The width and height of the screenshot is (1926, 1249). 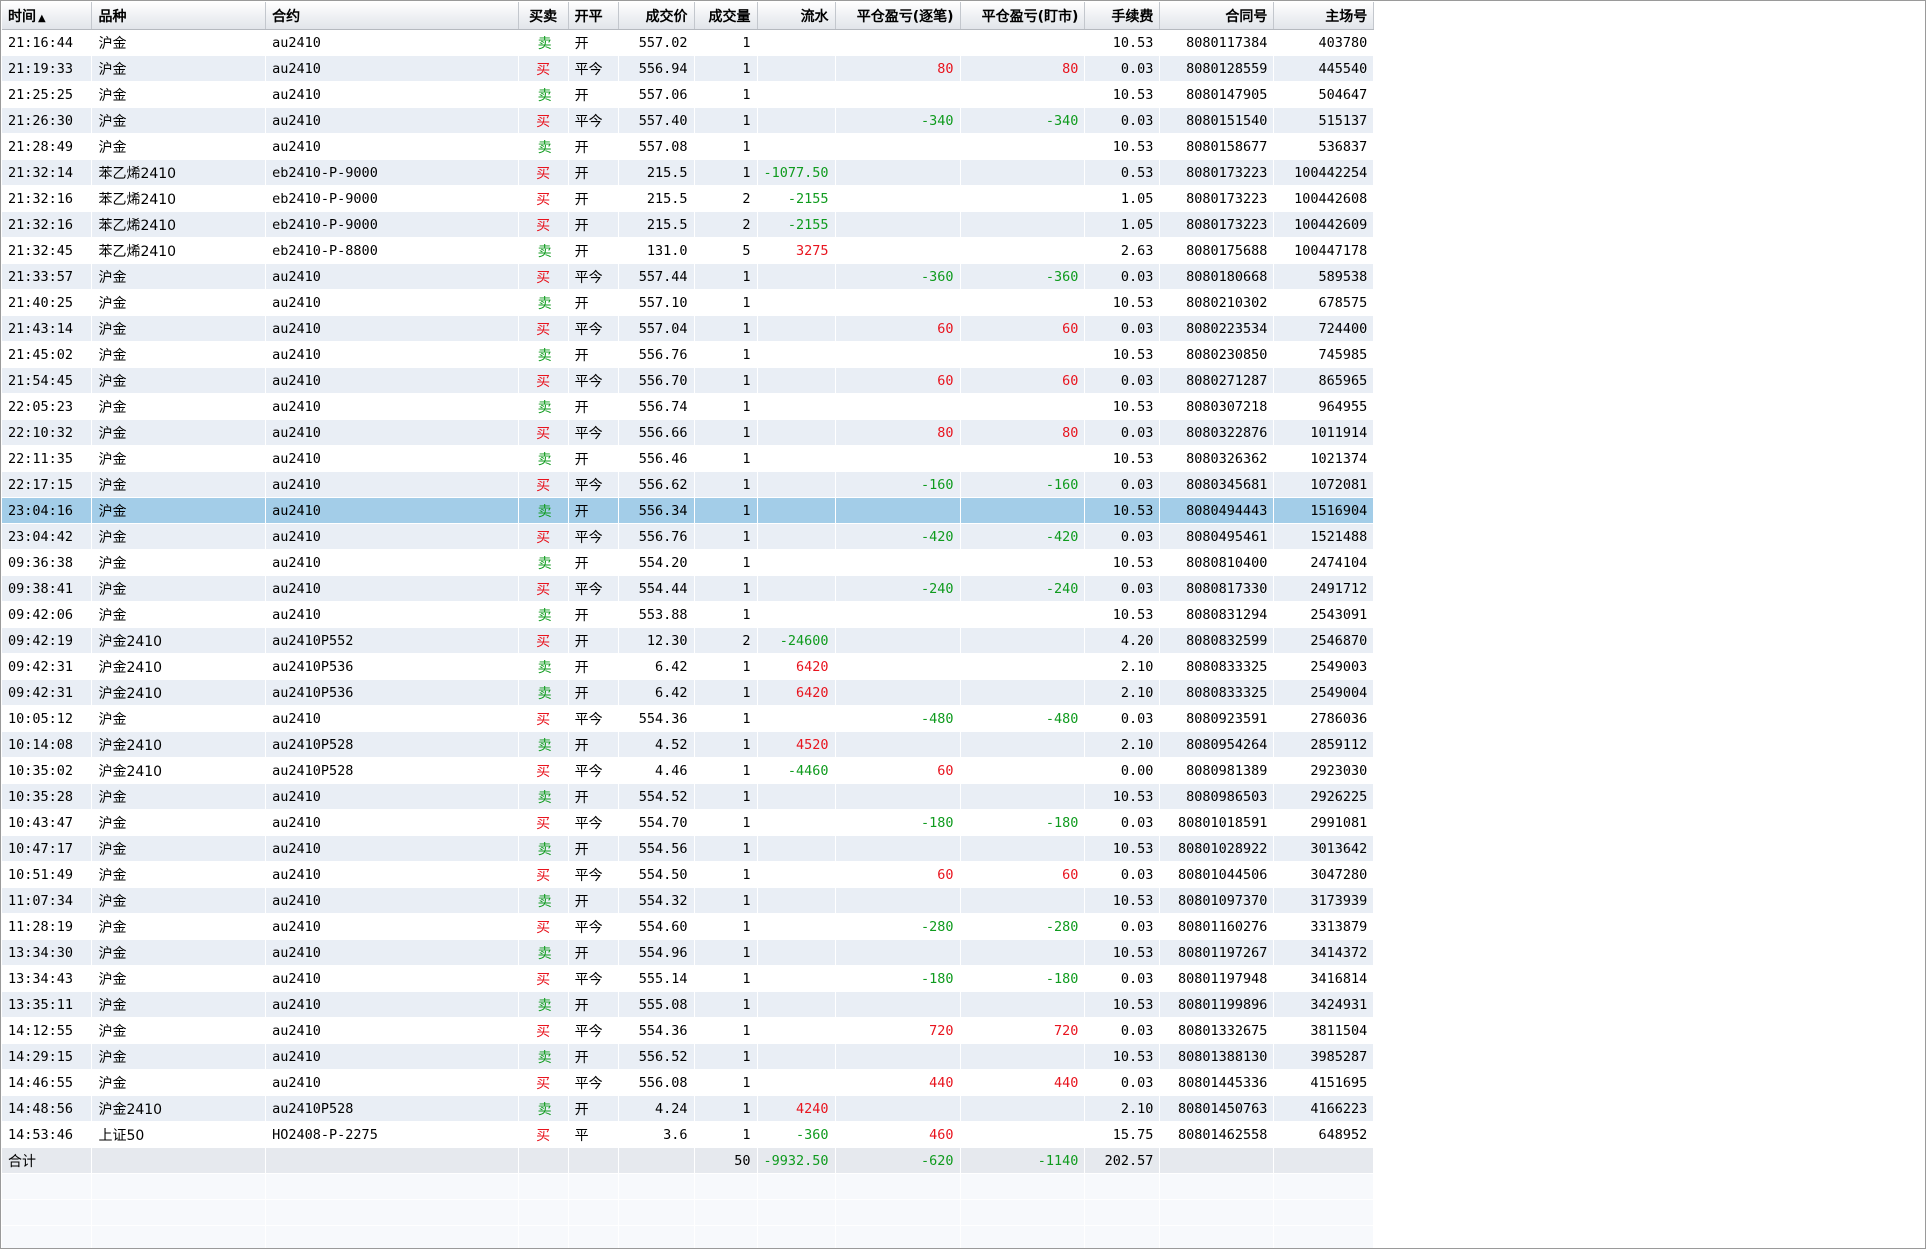 I want to click on column-header: 品种, so click(x=179, y=16).